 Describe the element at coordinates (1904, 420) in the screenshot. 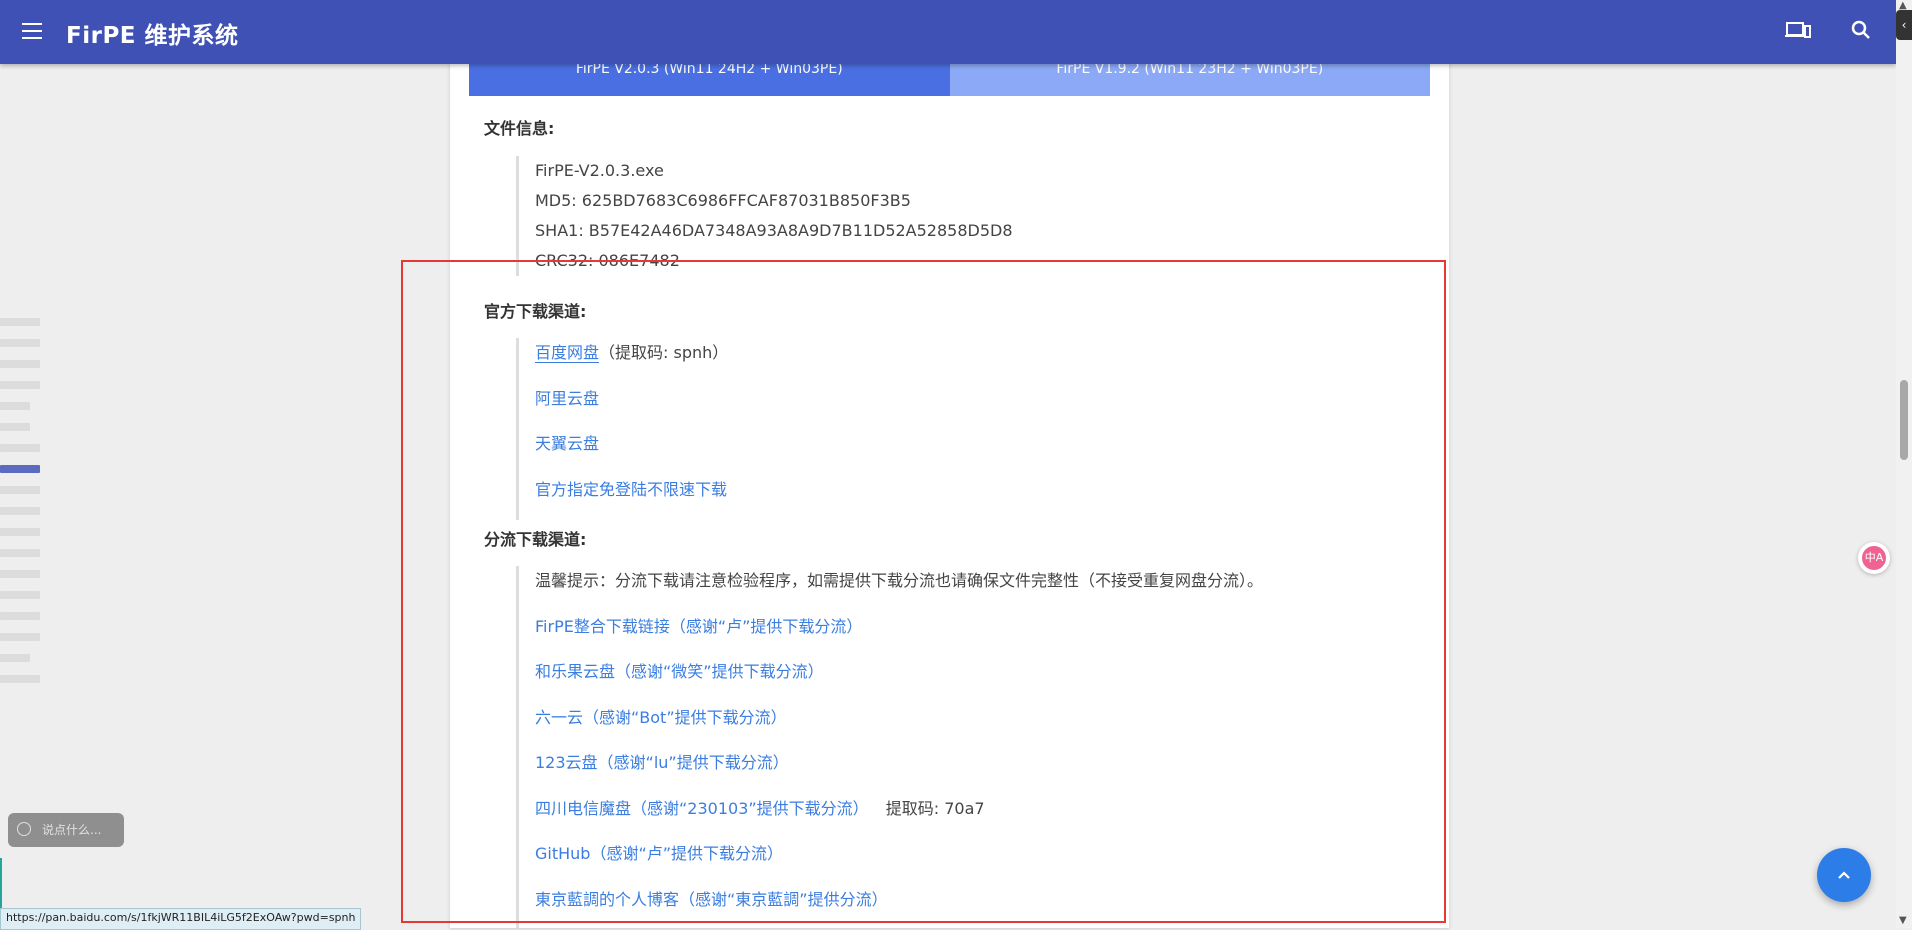

I see `scrollbar-thumb` at that location.